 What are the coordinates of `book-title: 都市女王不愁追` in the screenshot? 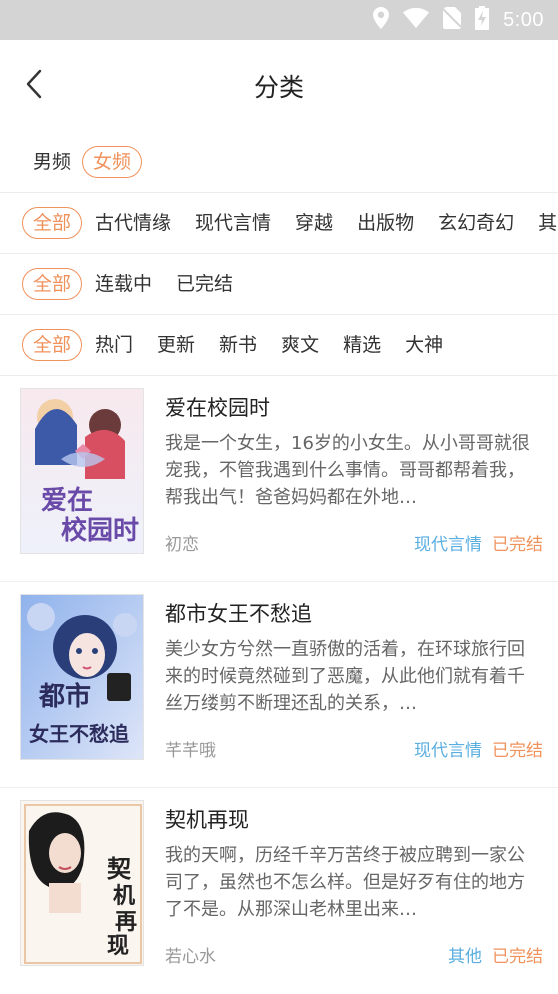 It's located at (238, 613).